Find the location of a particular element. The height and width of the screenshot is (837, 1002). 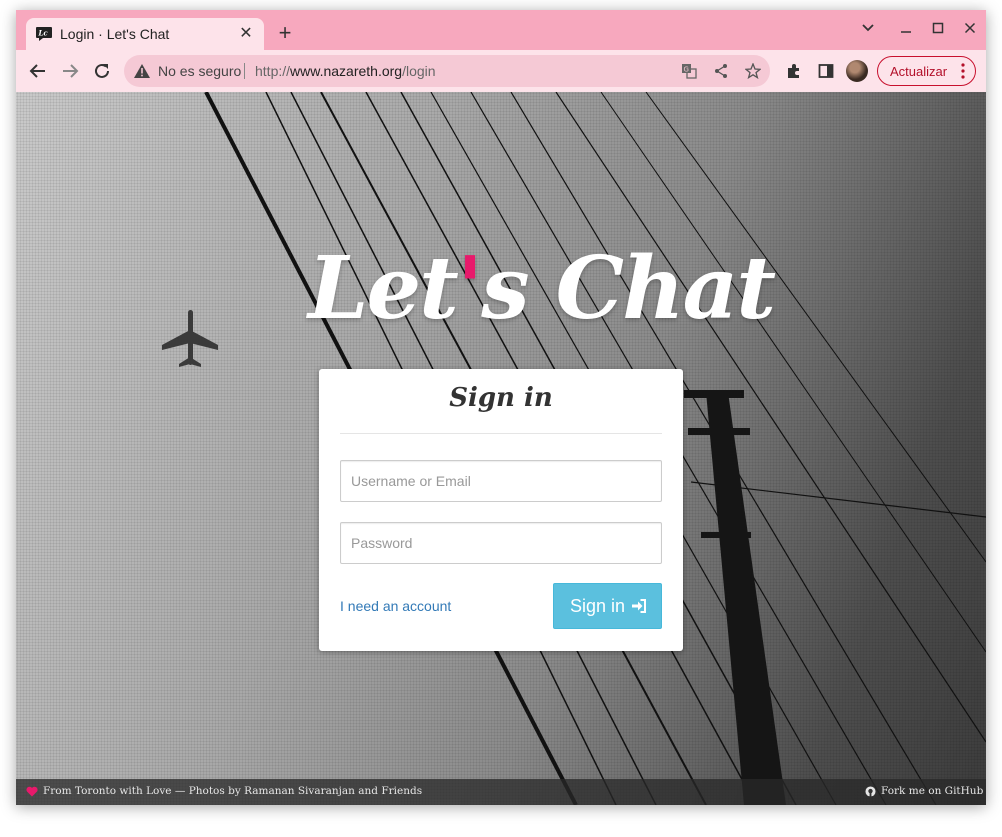

signin-card: Sign in I need an account Sign in is located at coordinates (501, 510).